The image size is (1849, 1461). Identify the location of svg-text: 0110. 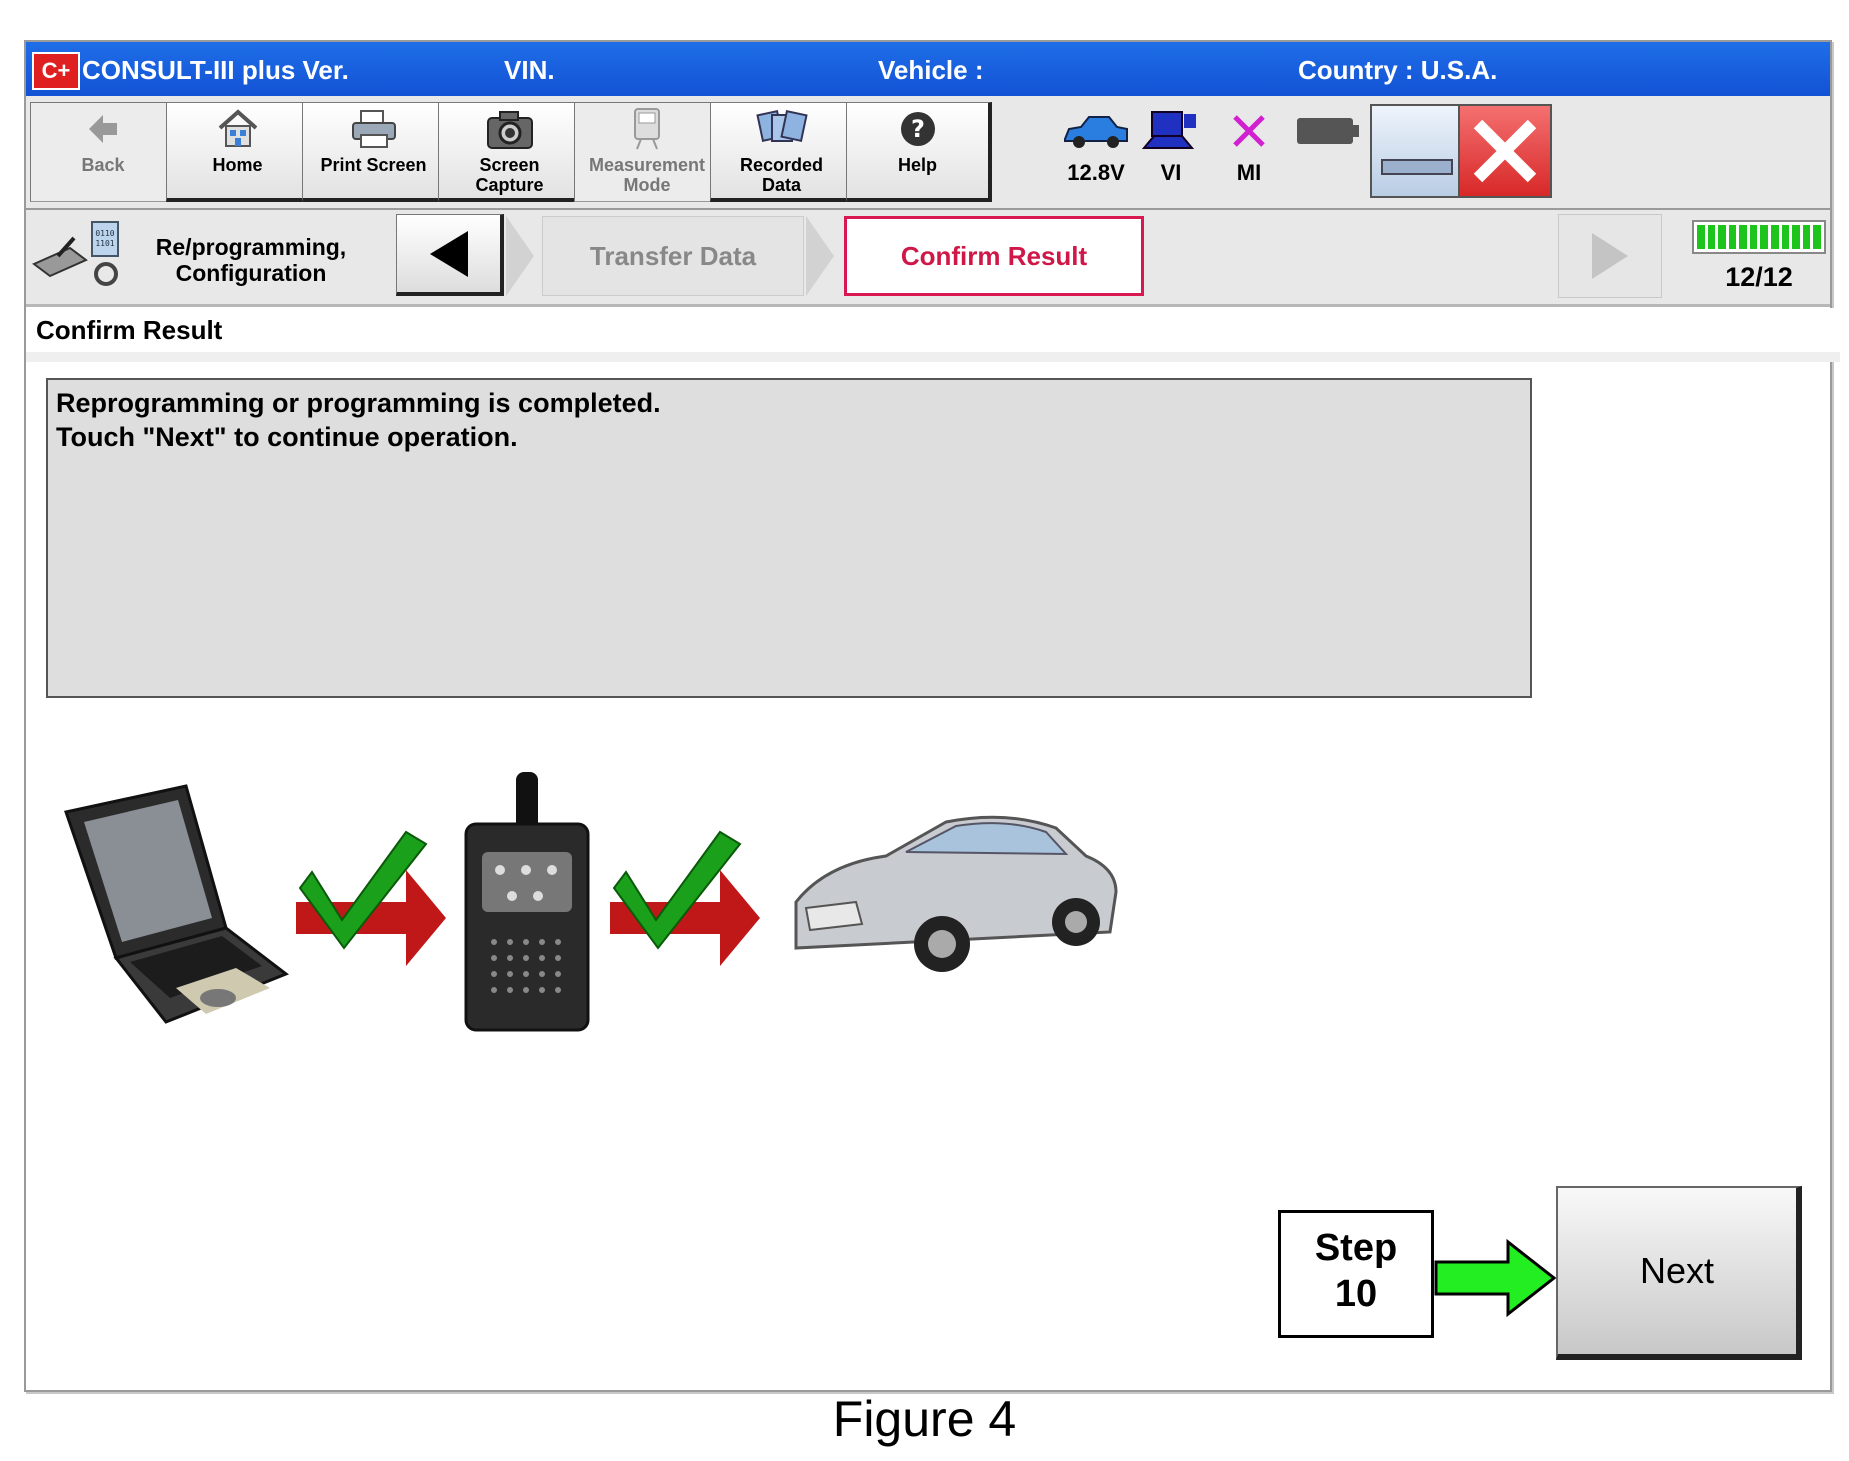
(104, 233).